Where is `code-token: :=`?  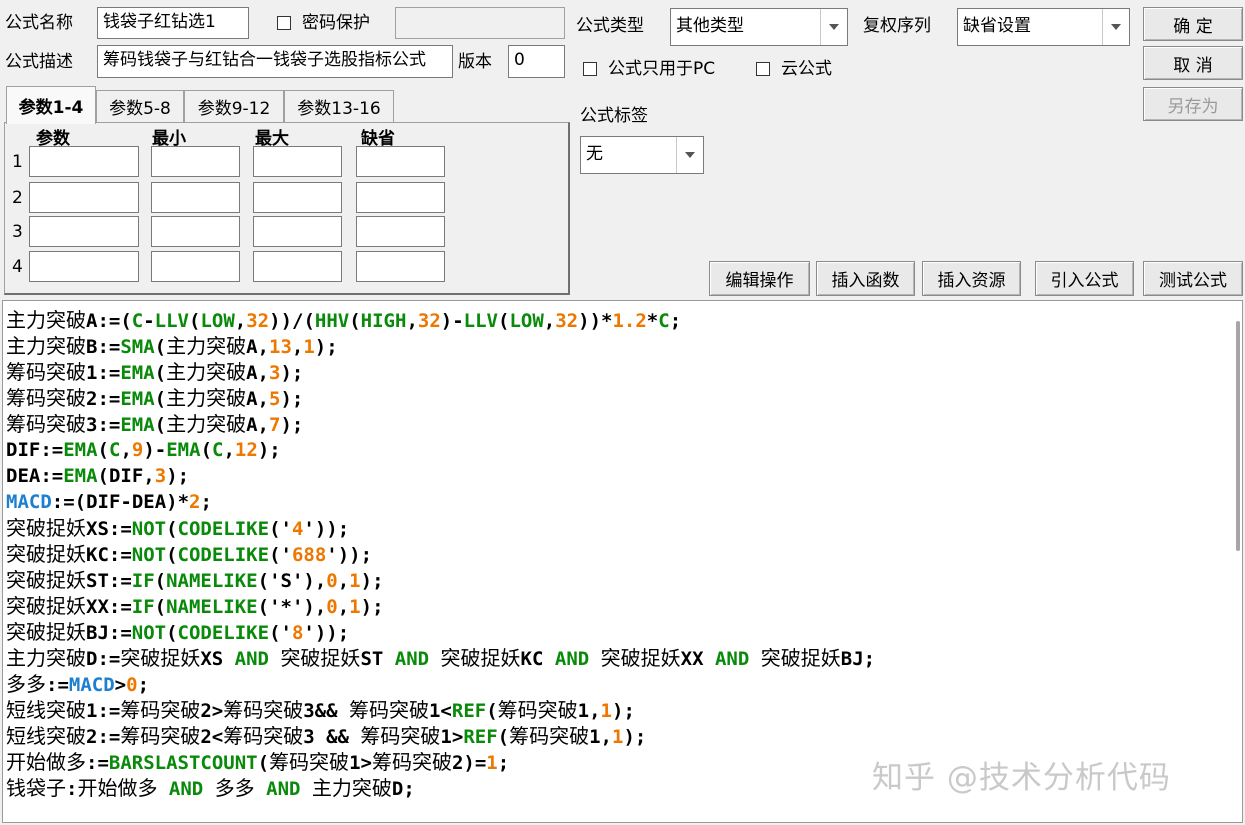
code-token: := is located at coordinates (57, 685).